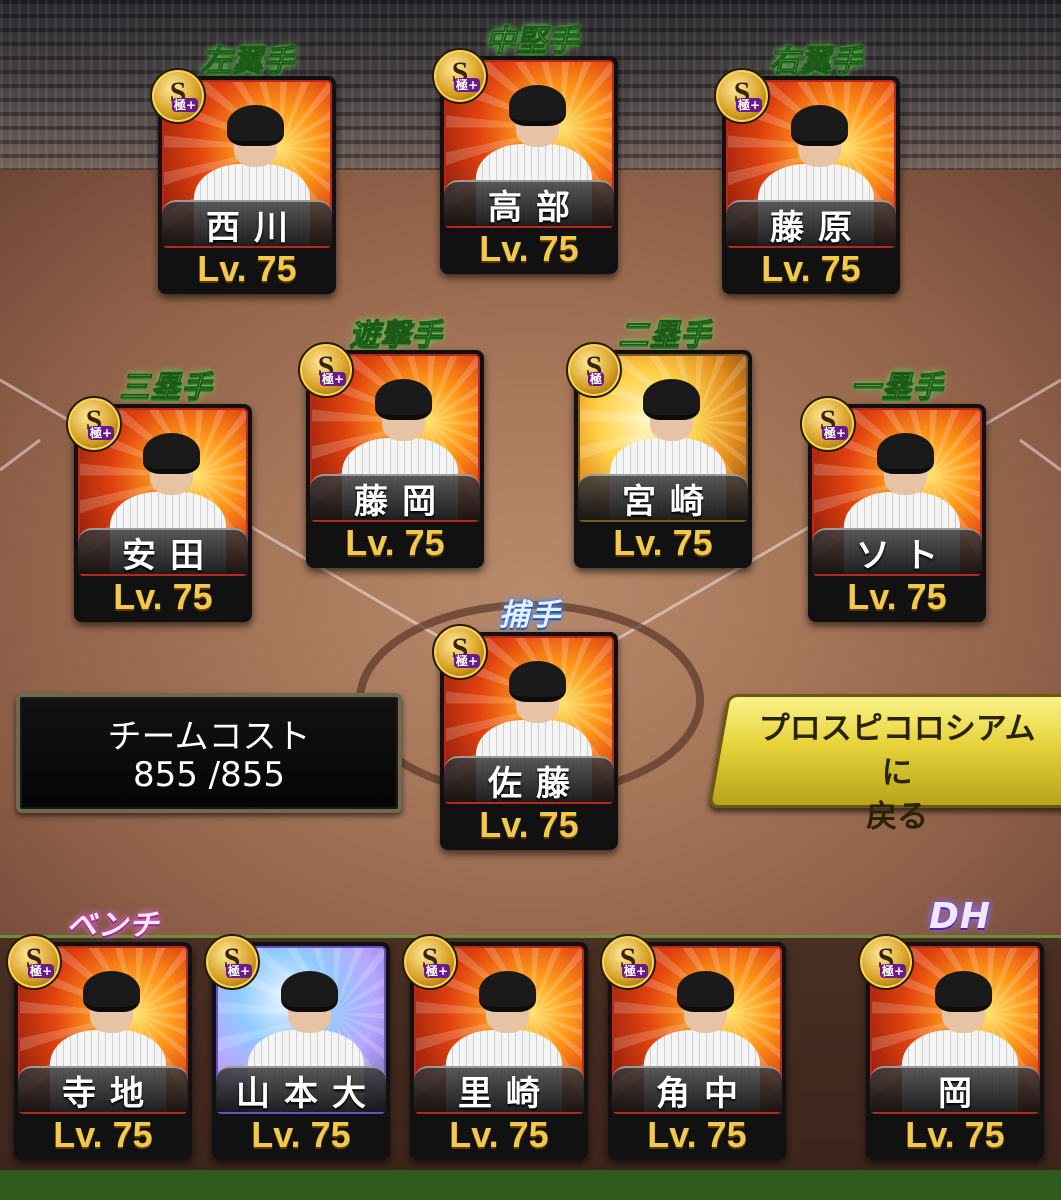 The image size is (1061, 1200). What do you see at coordinates (530, 1185) in the screenshot?
I see `bench-floor` at bounding box center [530, 1185].